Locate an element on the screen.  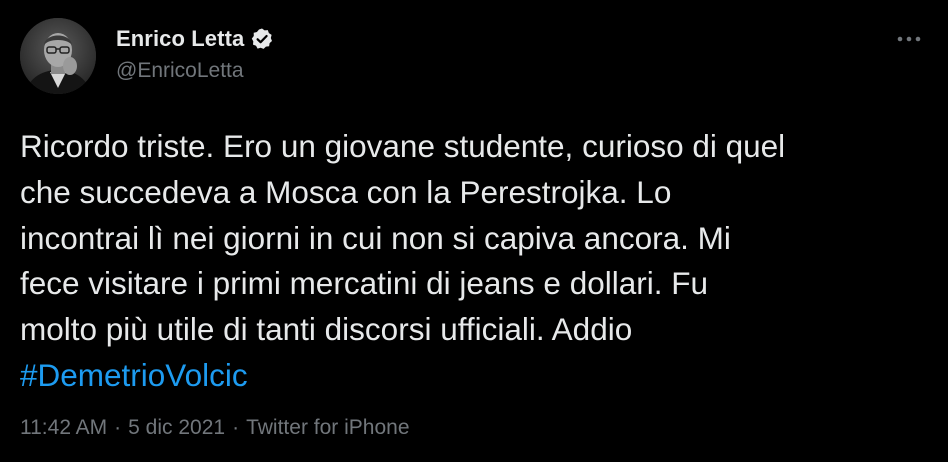
hashtag-link: #DemetrioVolcic is located at coordinates (472, 376).